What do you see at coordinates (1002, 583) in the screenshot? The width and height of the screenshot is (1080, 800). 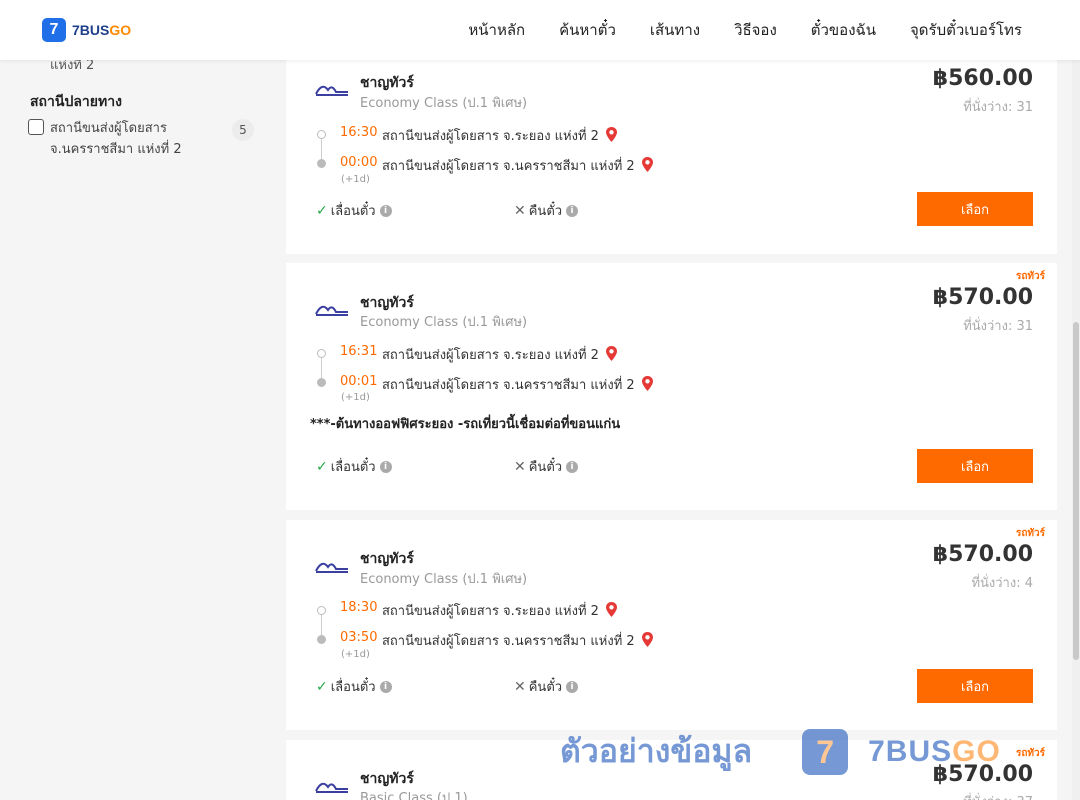 I see `seats-available: ที่นั่งว่าง: 4` at bounding box center [1002, 583].